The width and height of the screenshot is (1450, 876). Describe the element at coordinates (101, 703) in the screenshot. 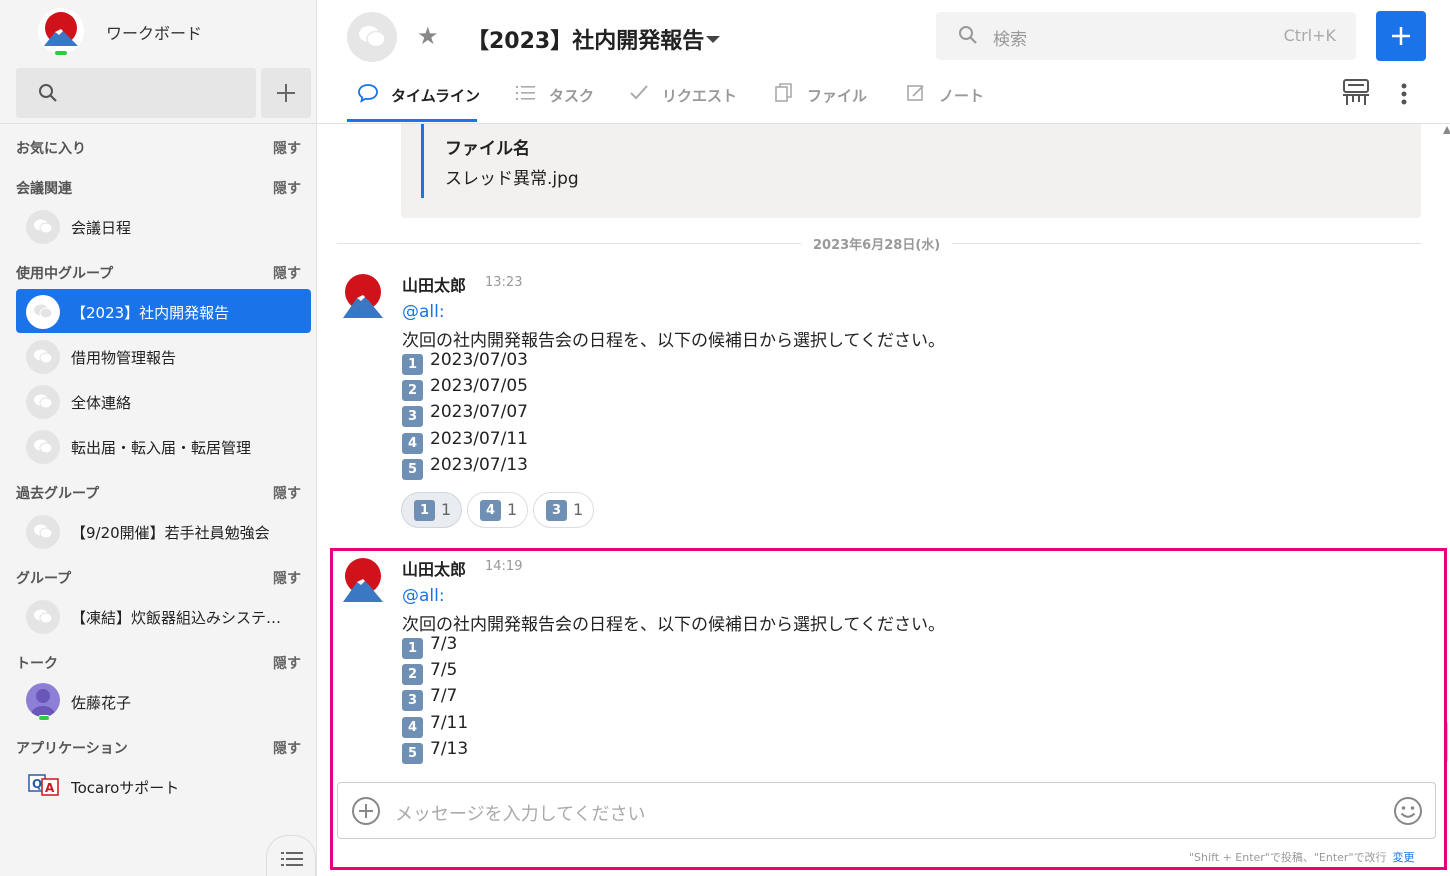

I see `sidebar-item-label: 佐藤花子` at that location.